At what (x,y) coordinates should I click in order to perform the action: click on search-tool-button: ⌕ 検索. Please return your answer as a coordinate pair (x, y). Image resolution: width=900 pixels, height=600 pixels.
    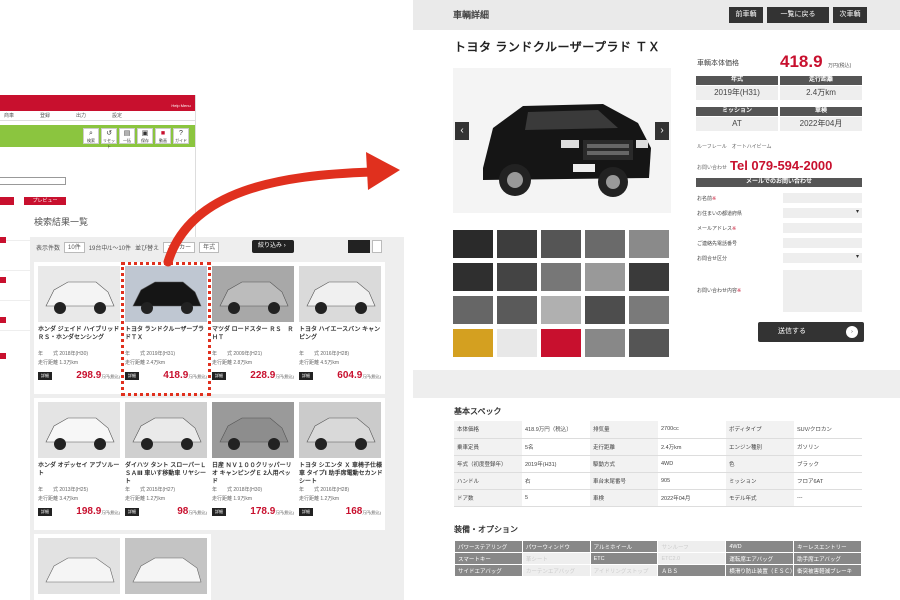
    Looking at the image, I should click on (91, 136).